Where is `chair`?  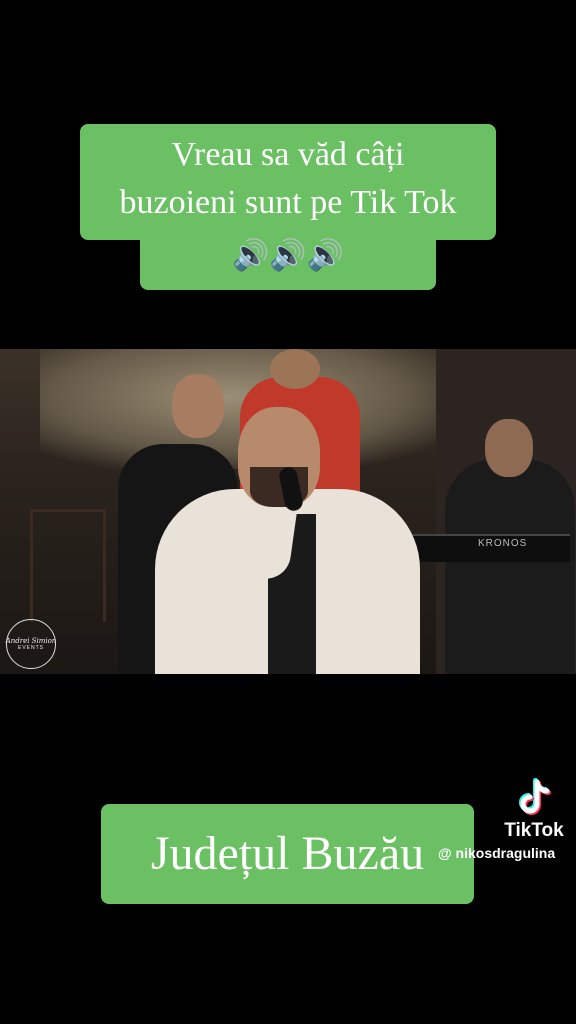
chair is located at coordinates (68, 565).